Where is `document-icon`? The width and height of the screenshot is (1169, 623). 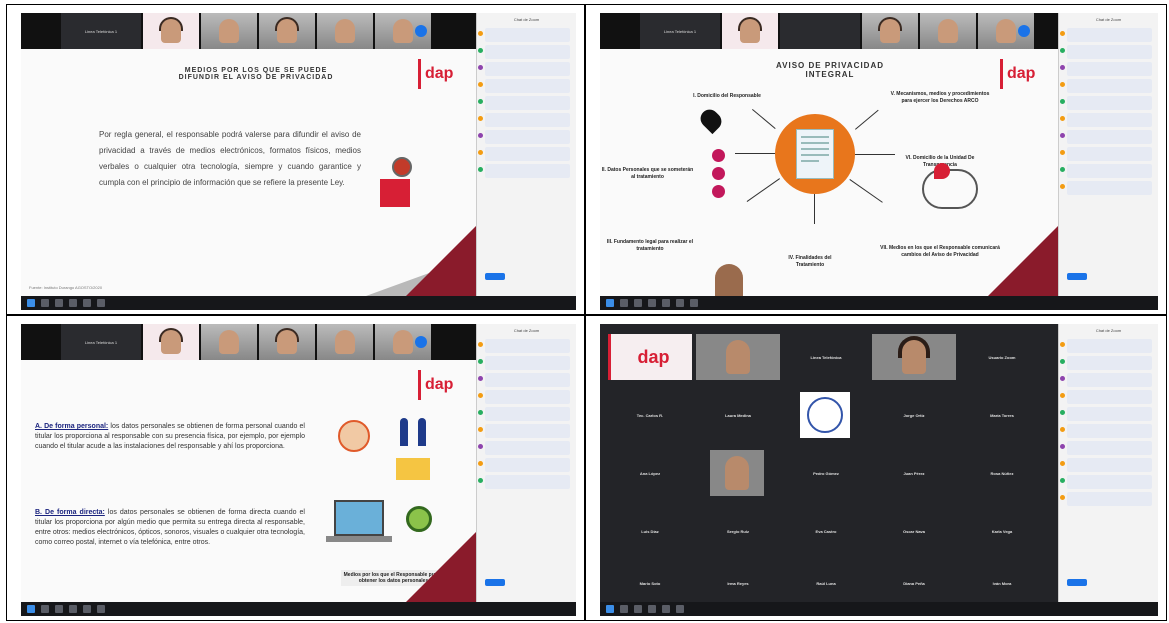 document-icon is located at coordinates (815, 154).